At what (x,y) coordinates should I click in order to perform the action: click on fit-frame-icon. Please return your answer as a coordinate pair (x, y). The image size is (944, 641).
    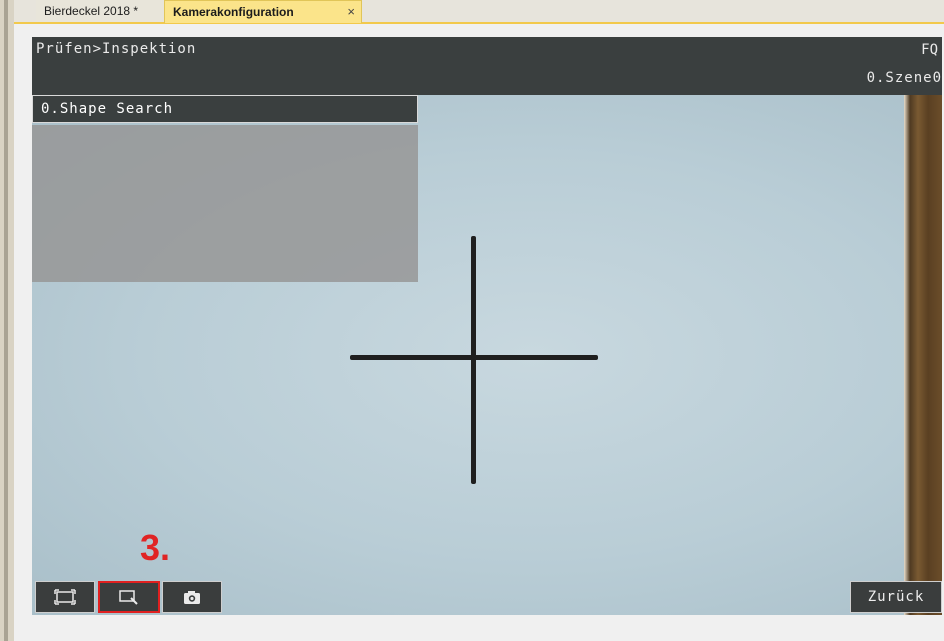
    Looking at the image, I should click on (65, 597).